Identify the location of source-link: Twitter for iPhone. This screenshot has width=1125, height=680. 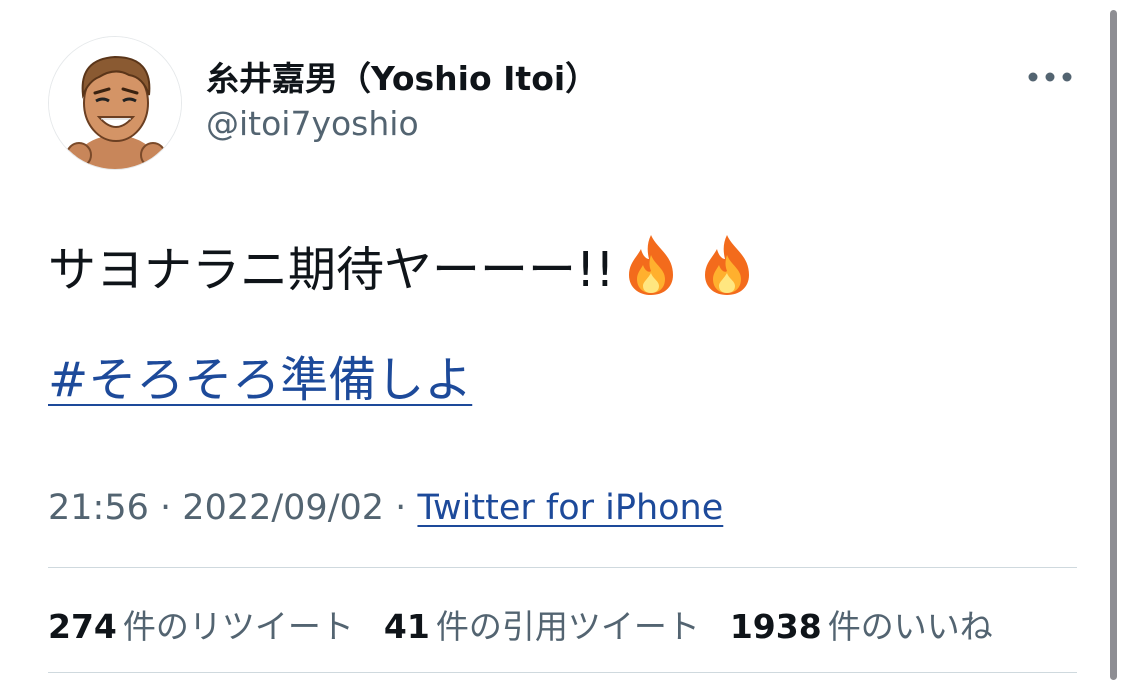
(570, 508).